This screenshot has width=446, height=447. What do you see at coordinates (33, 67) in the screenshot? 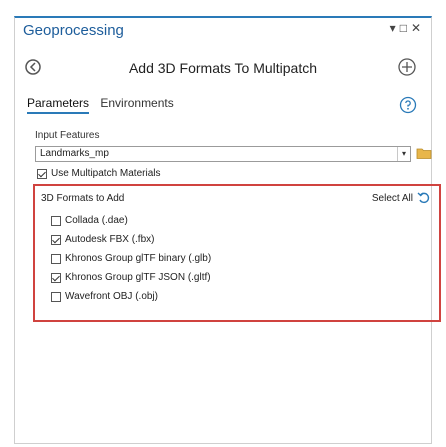
I see `back-arrow-icon` at bounding box center [33, 67].